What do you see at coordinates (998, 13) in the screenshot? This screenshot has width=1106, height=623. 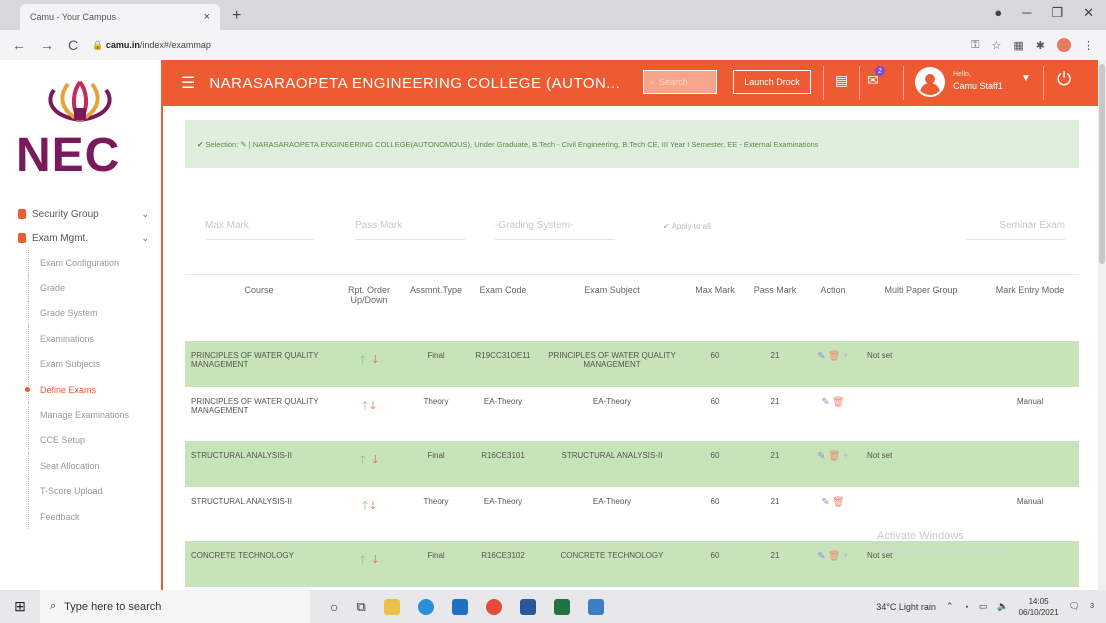 I see `account-icon: ●` at bounding box center [998, 13].